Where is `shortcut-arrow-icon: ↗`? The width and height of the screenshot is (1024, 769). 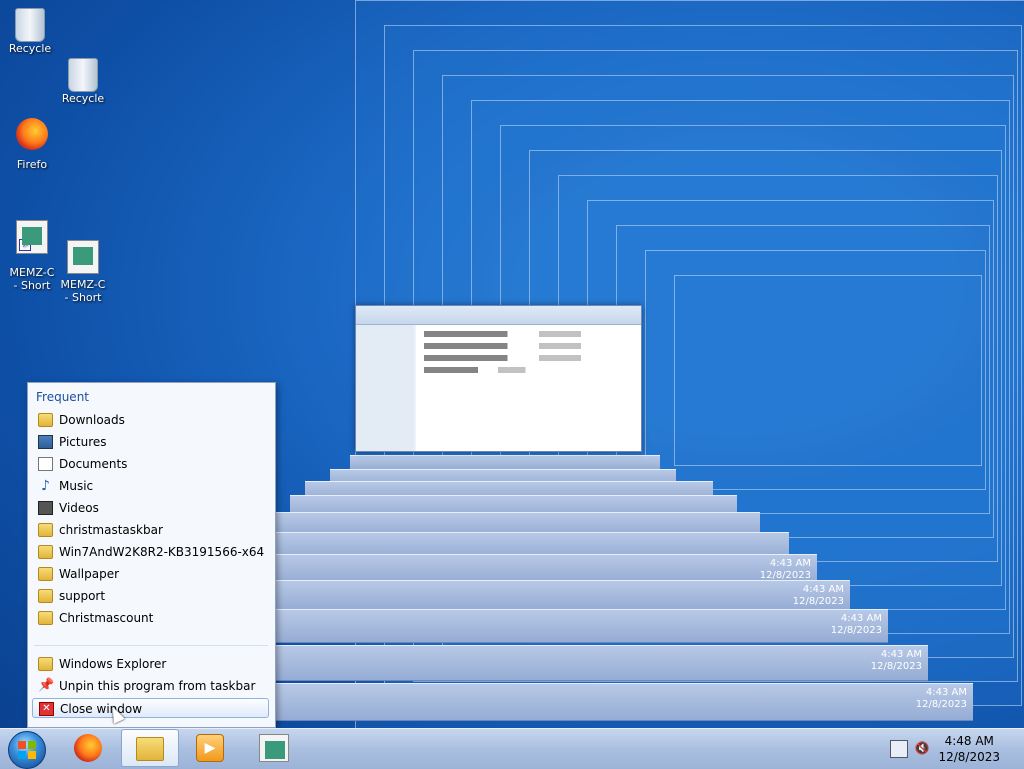 shortcut-arrow-icon: ↗ is located at coordinates (25, 245).